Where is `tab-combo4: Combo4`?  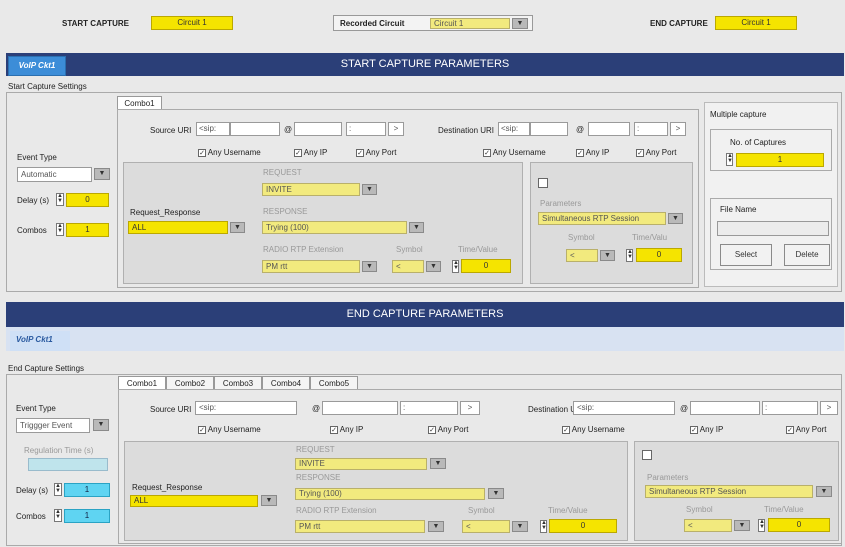
tab-combo4: Combo4 is located at coordinates (286, 383).